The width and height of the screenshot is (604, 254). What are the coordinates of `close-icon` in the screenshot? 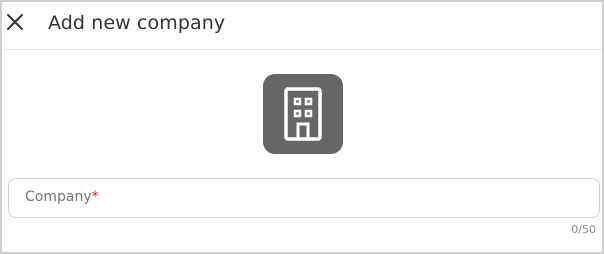 It's located at (15, 22).